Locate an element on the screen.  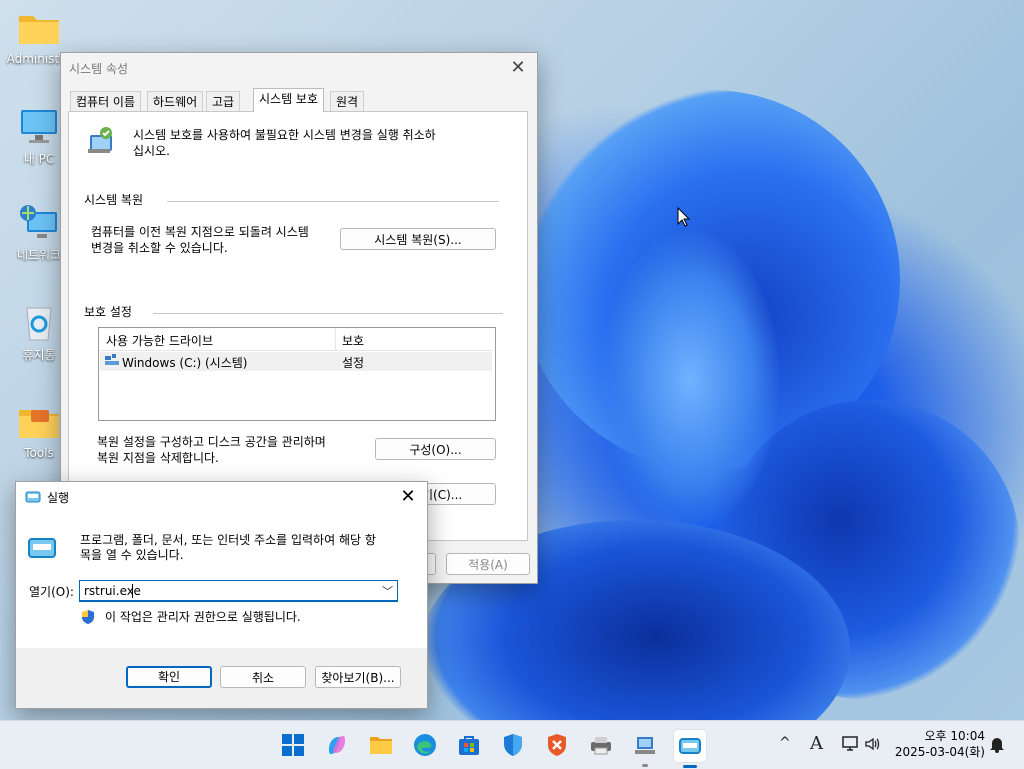
tab-advanced: 고급 is located at coordinates (223, 101).